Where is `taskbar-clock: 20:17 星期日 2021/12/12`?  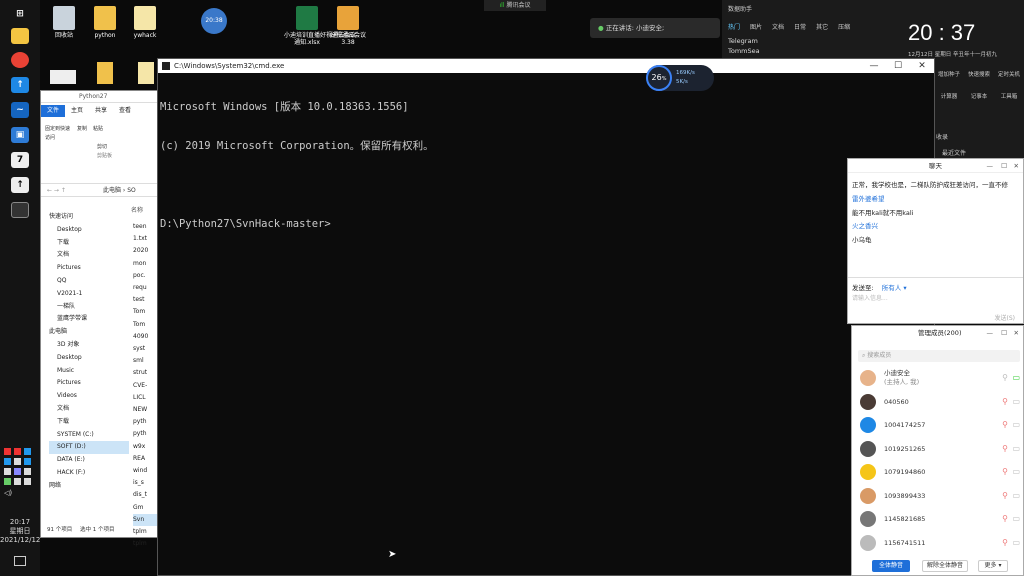
taskbar-clock: 20:17 星期日 2021/12/12 is located at coordinates (20, 531).